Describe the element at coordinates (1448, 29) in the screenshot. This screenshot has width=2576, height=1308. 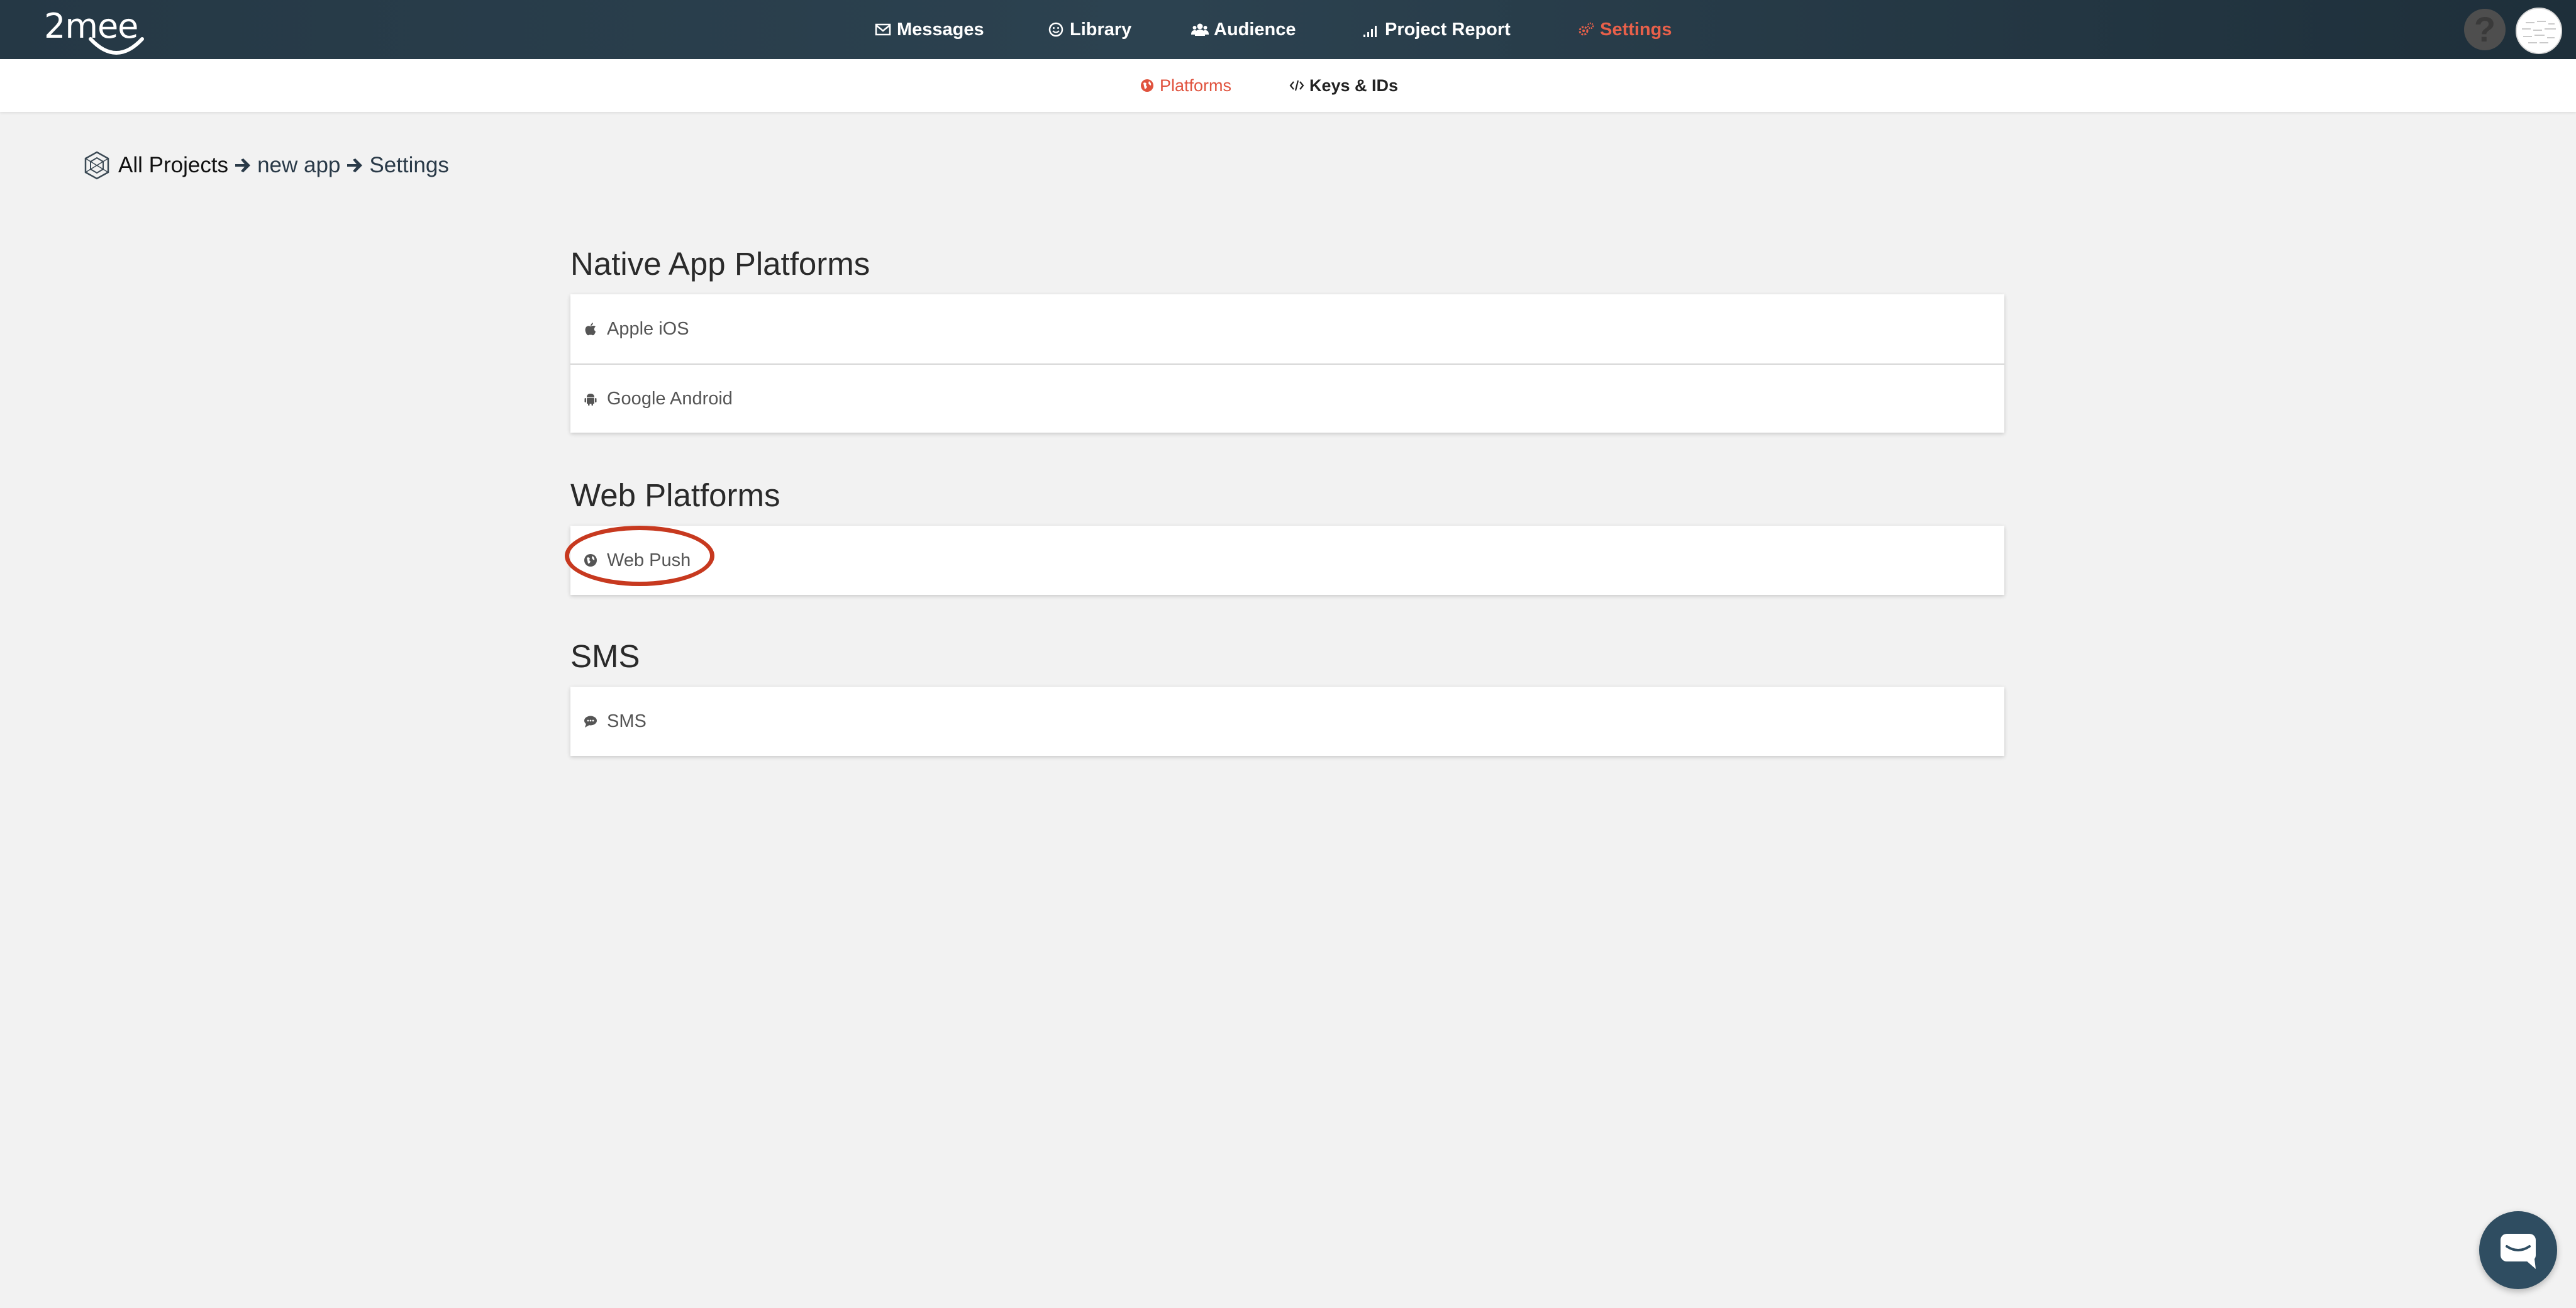
I see `nav-project-report-label: Project Report` at that location.